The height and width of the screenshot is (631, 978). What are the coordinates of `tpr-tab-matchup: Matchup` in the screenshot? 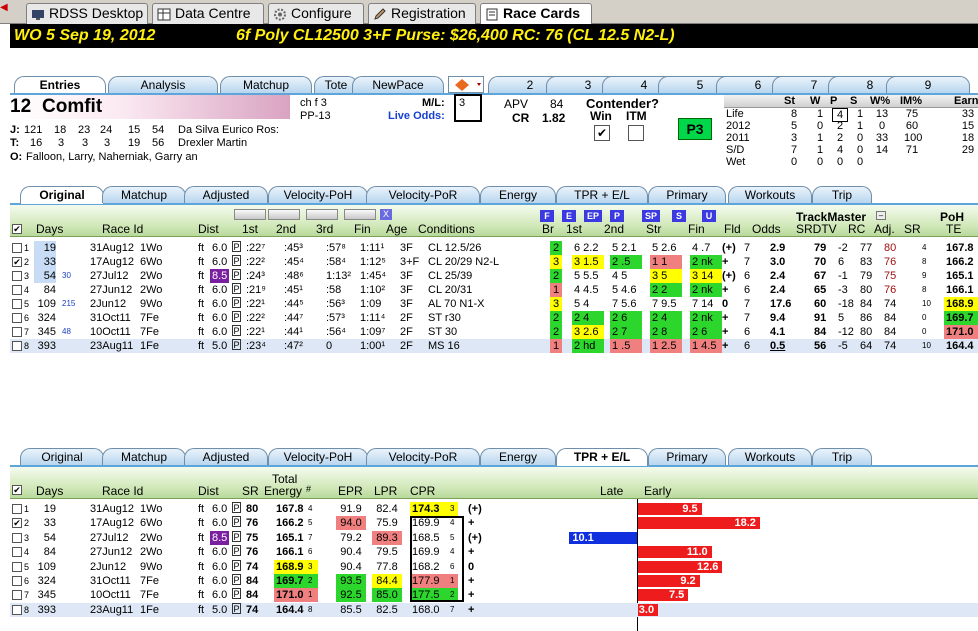 It's located at (144, 456).